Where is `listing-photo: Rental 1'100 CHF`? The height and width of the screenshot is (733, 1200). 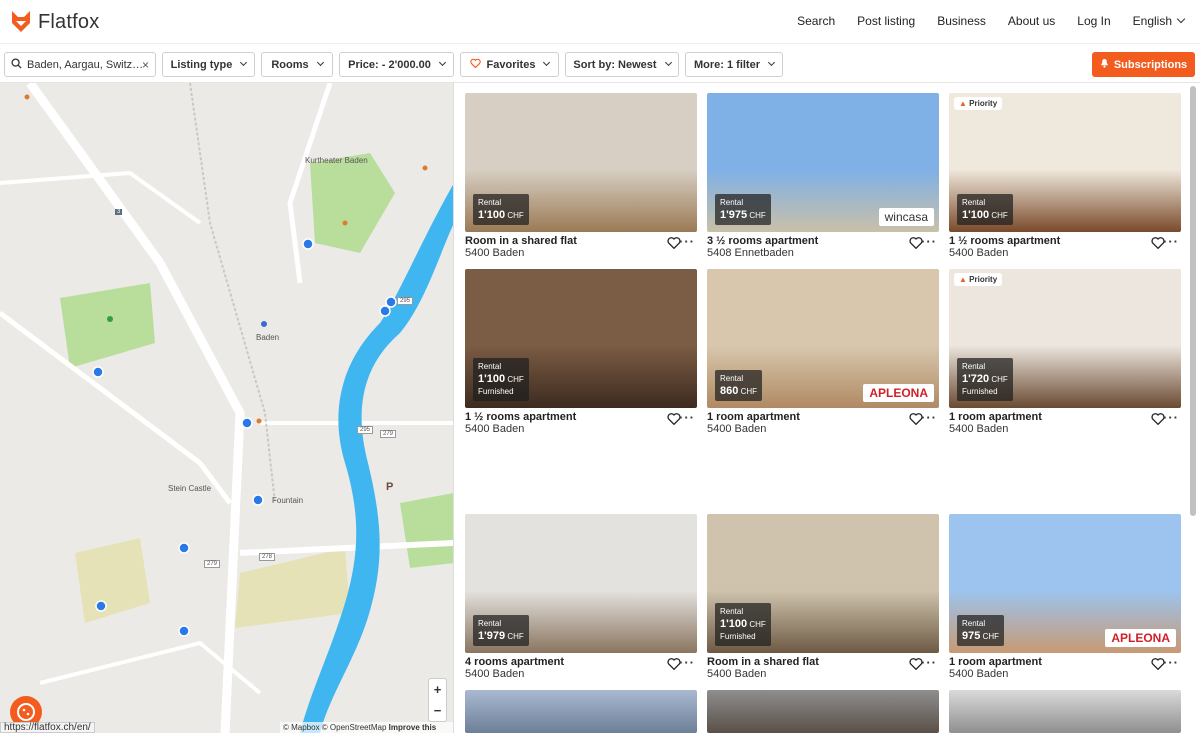 listing-photo: Rental 1'100 CHF is located at coordinates (581, 162).